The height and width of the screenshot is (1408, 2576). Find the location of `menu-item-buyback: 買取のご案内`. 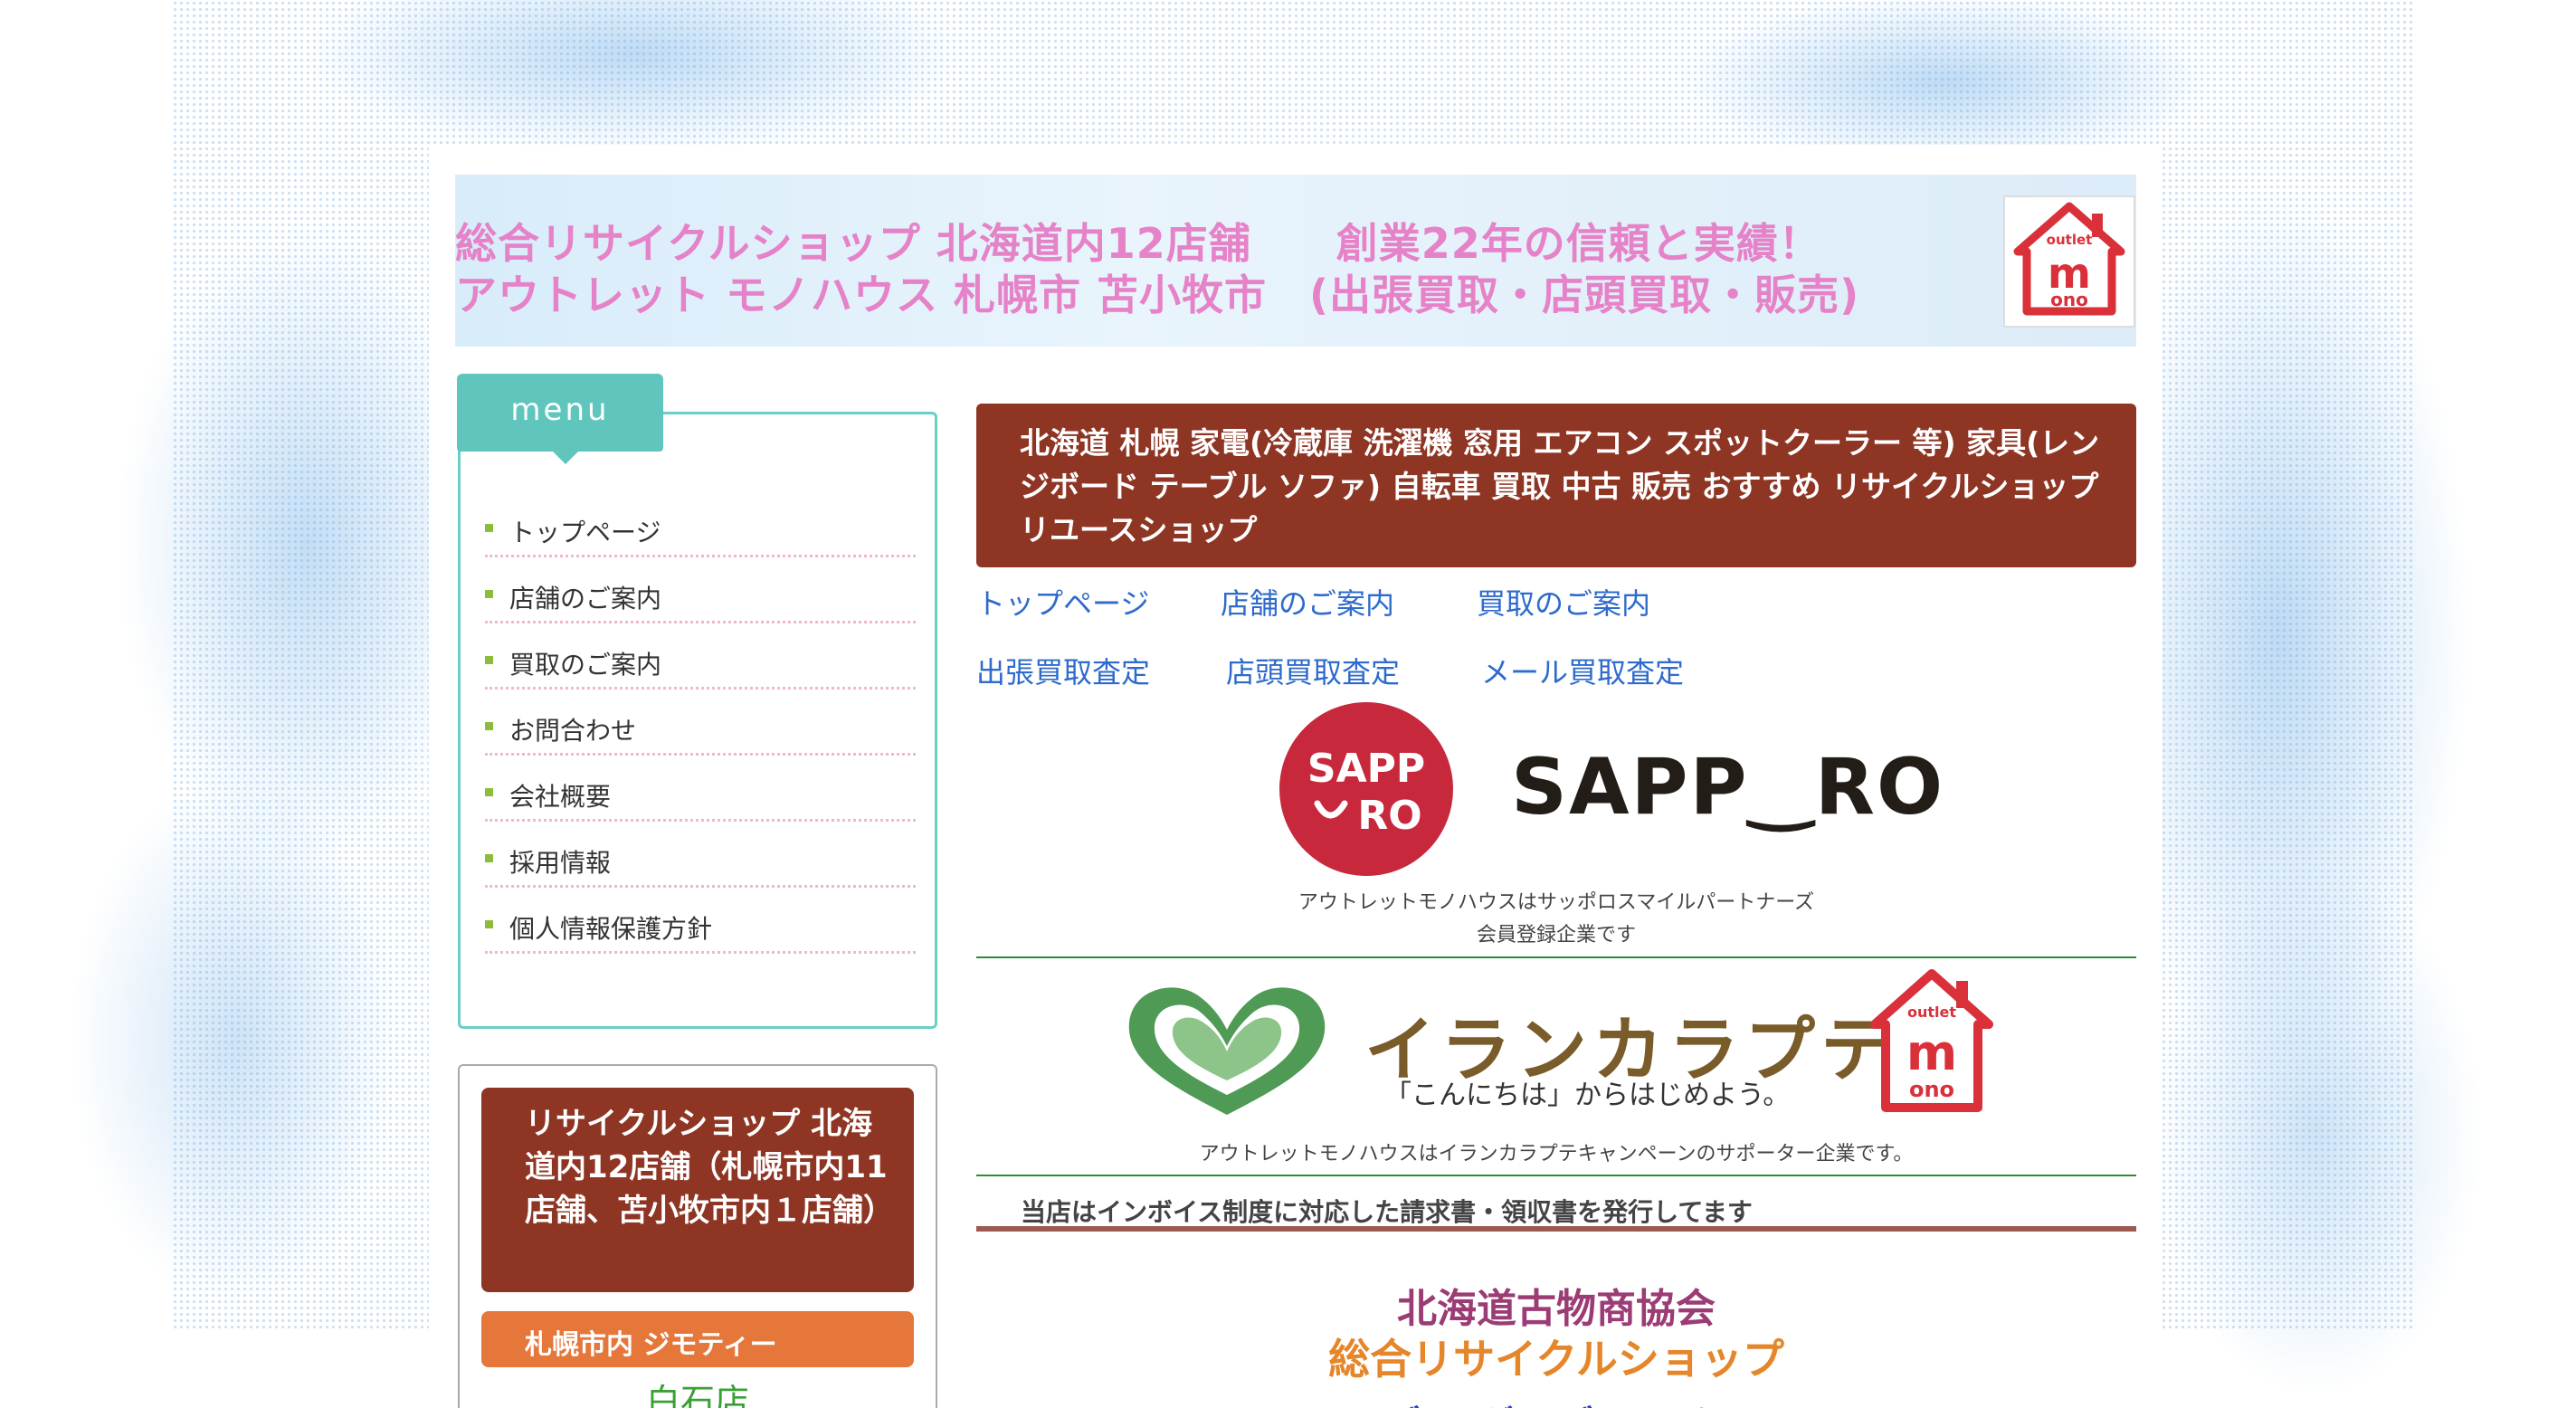

menu-item-buyback: 買取のご案内 is located at coordinates (700, 656).